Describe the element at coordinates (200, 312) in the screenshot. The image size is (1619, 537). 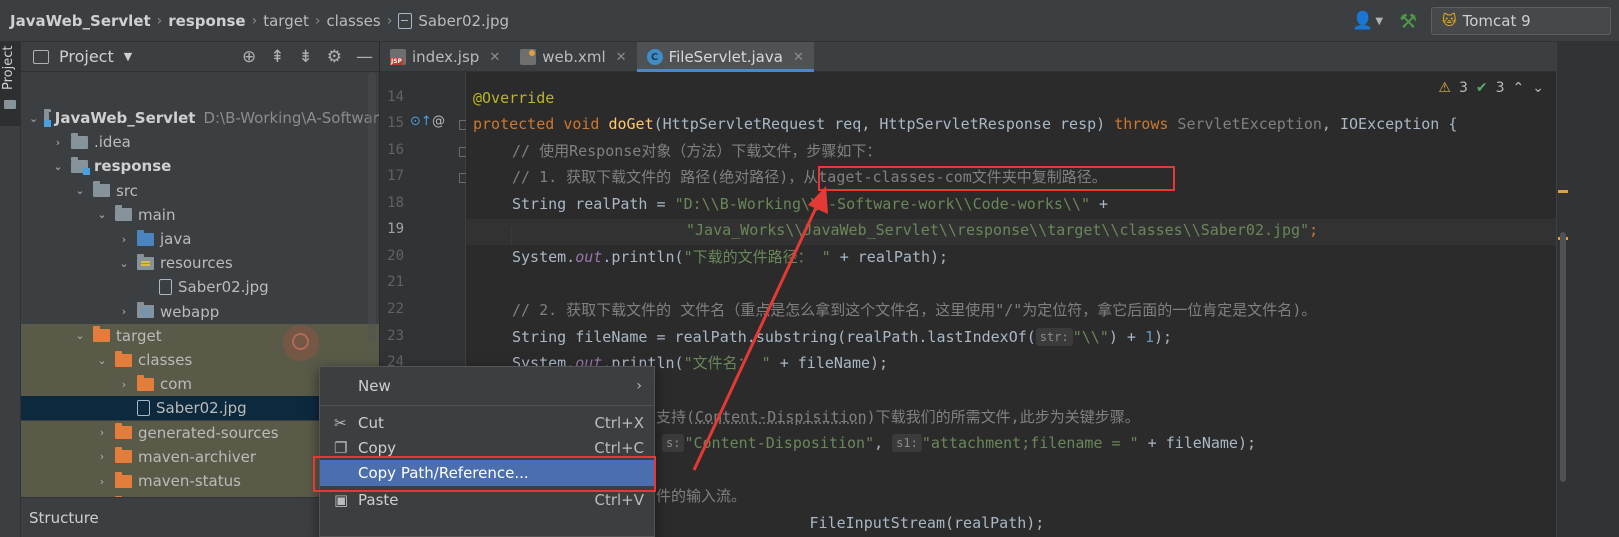
I see `tree-node: › webapp` at that location.